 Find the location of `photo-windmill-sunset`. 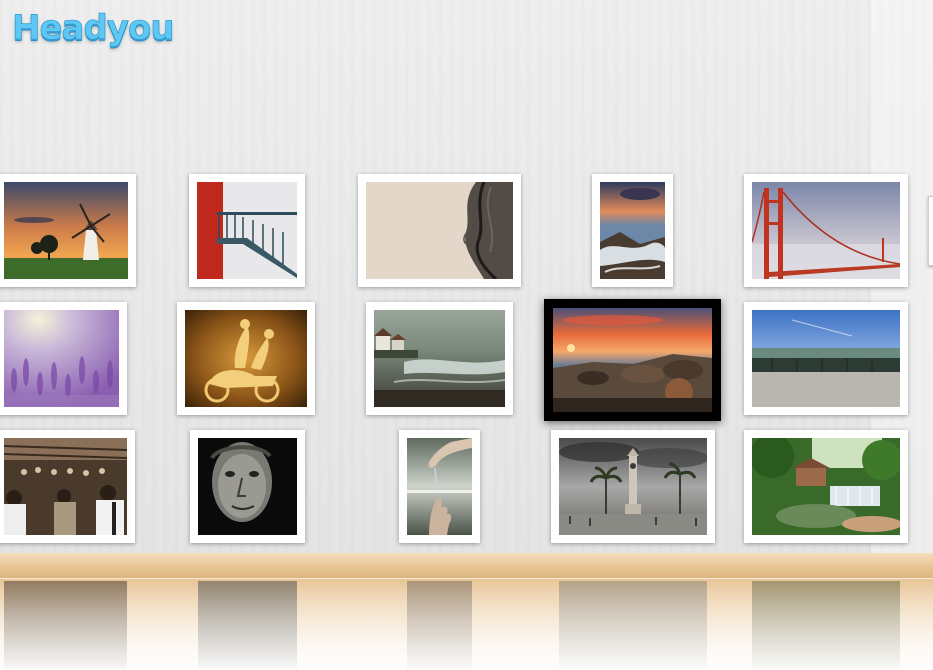

photo-windmill-sunset is located at coordinates (66, 230).